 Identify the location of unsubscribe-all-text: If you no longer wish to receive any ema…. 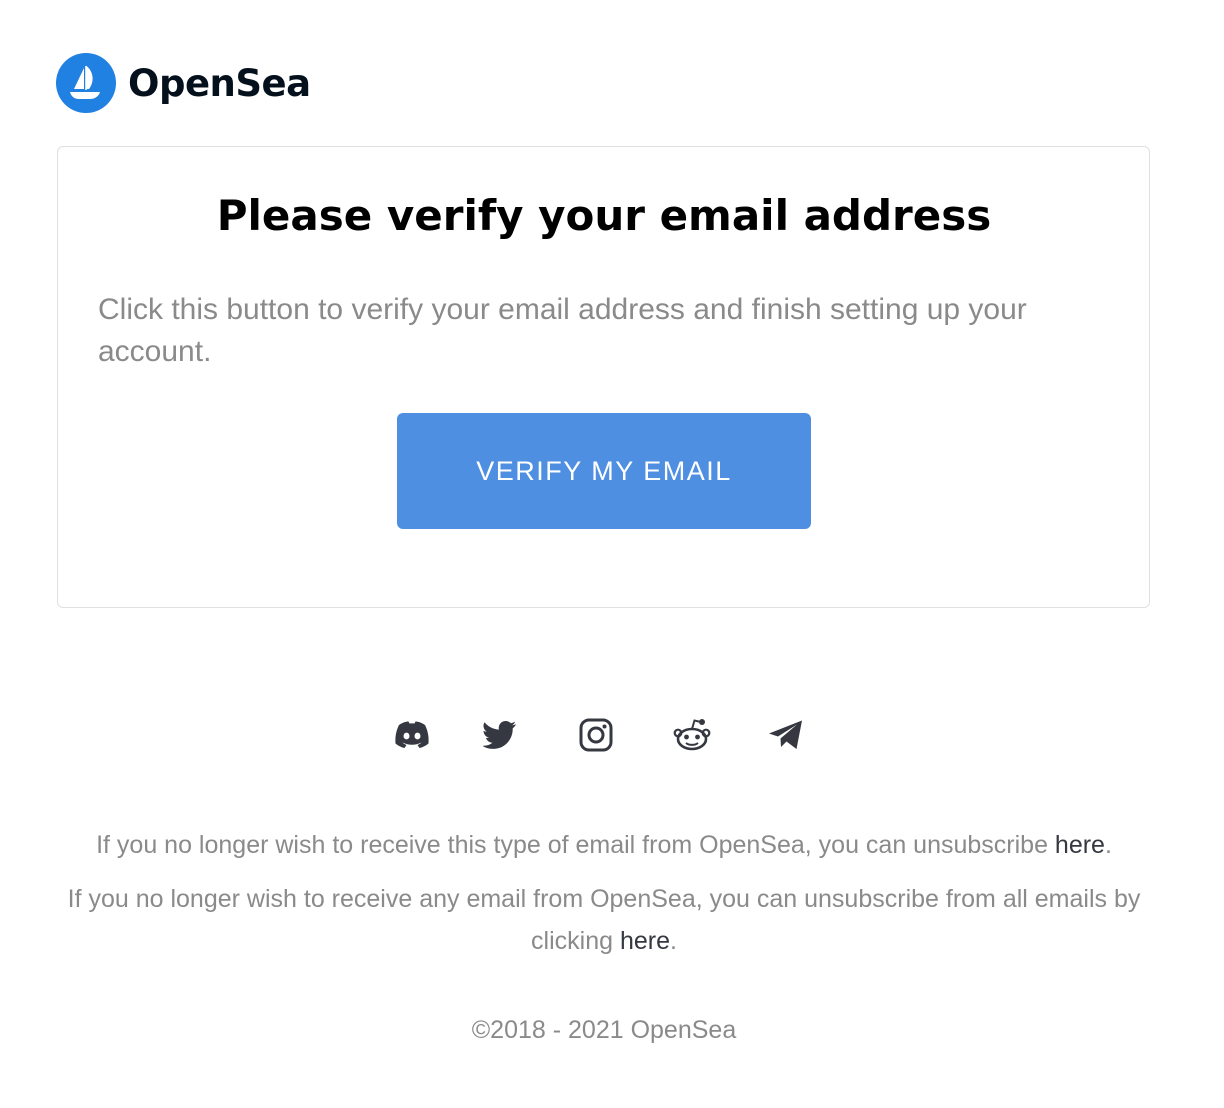
(604, 920).